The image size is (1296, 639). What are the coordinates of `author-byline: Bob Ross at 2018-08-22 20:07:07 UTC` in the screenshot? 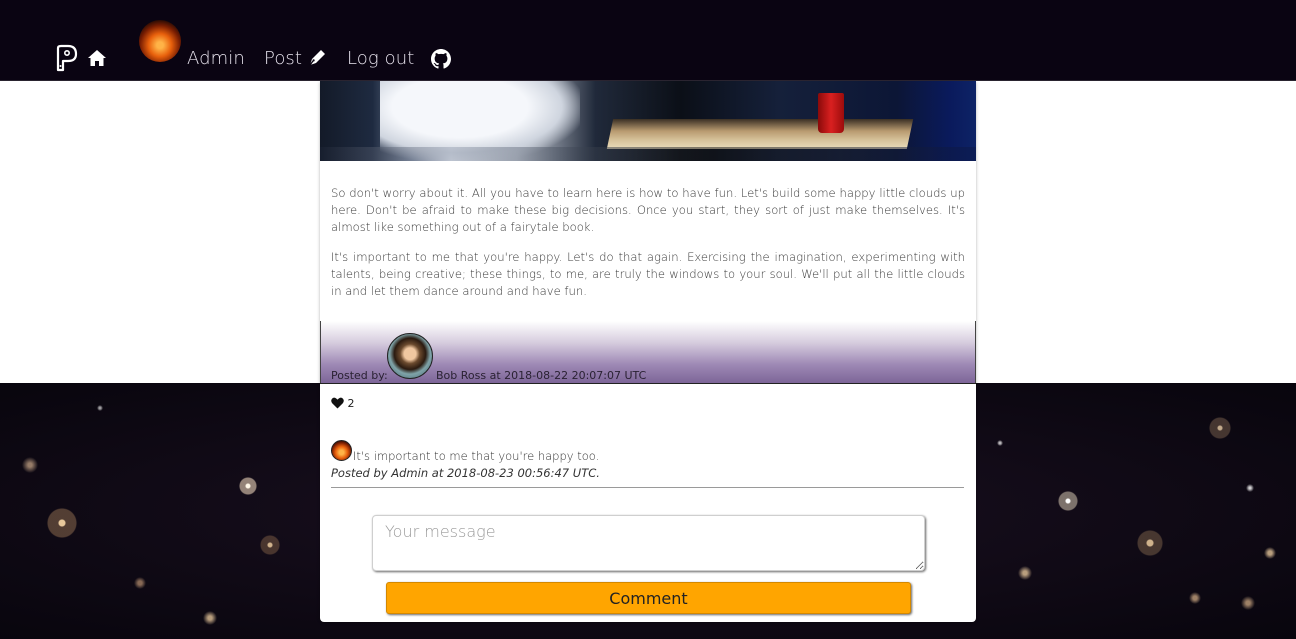 It's located at (541, 375).